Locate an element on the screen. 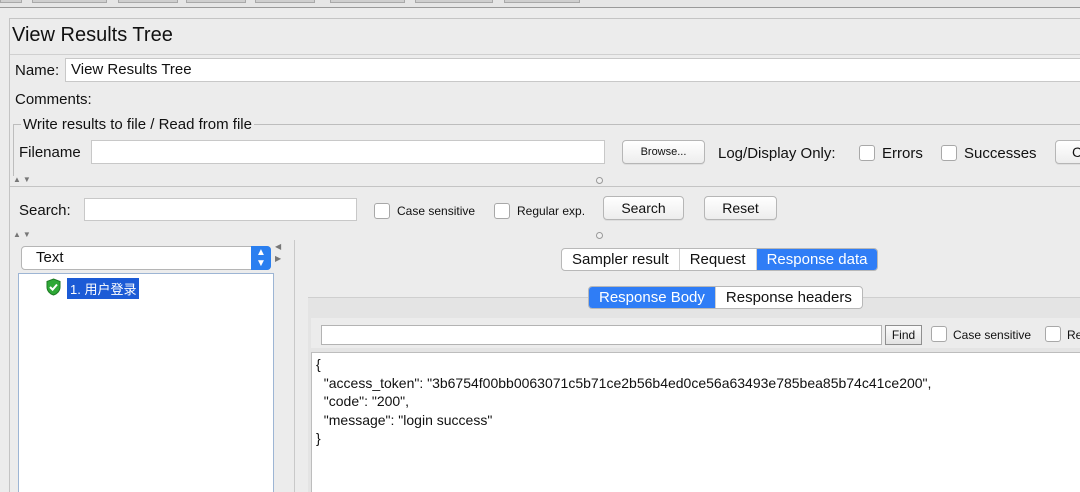  response-tabs: Response Body Response headers is located at coordinates (725, 297).